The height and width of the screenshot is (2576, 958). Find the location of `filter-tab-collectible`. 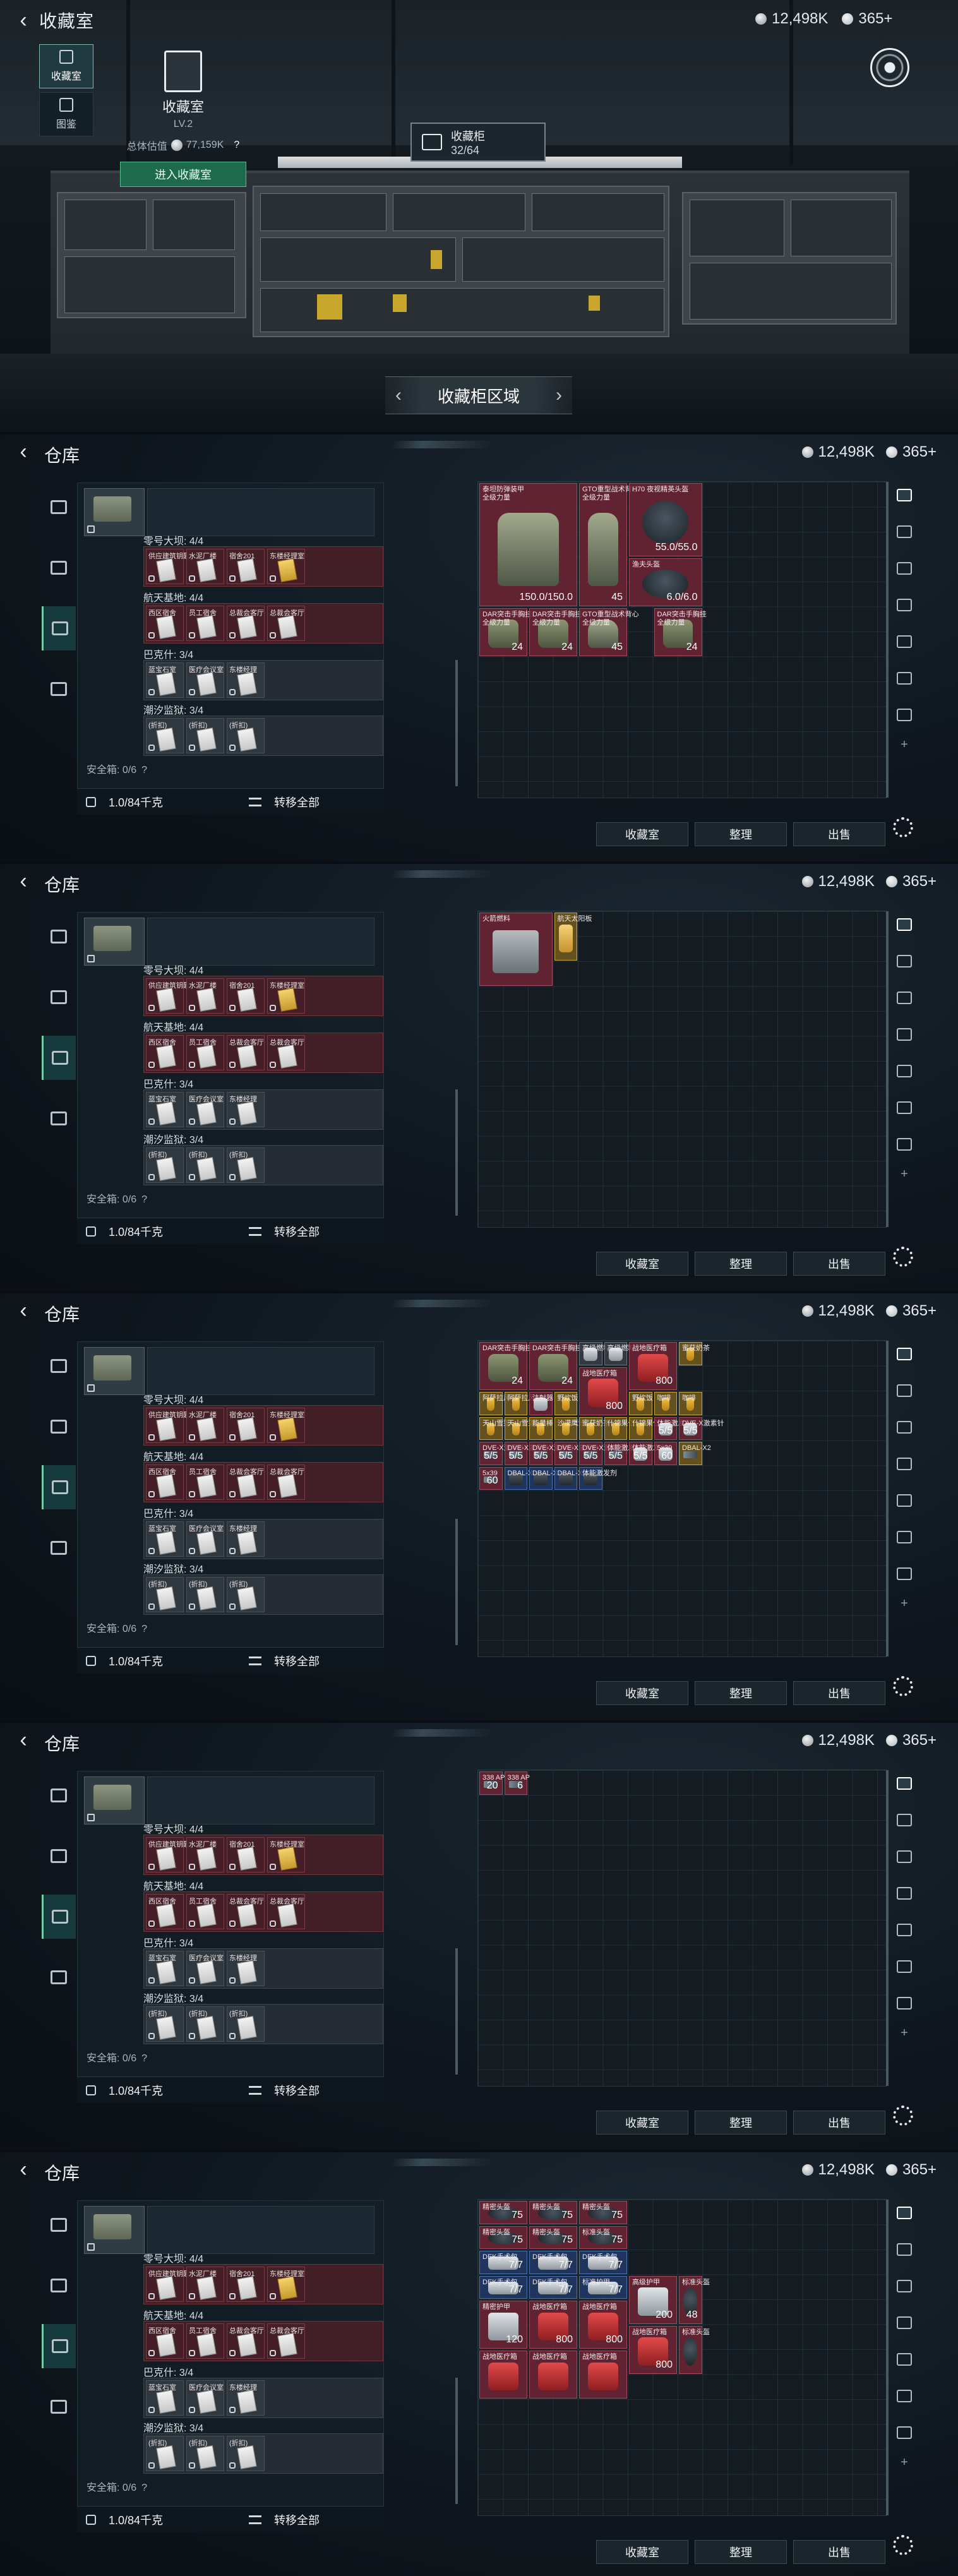

filter-tab-collectible is located at coordinates (904, 2003).